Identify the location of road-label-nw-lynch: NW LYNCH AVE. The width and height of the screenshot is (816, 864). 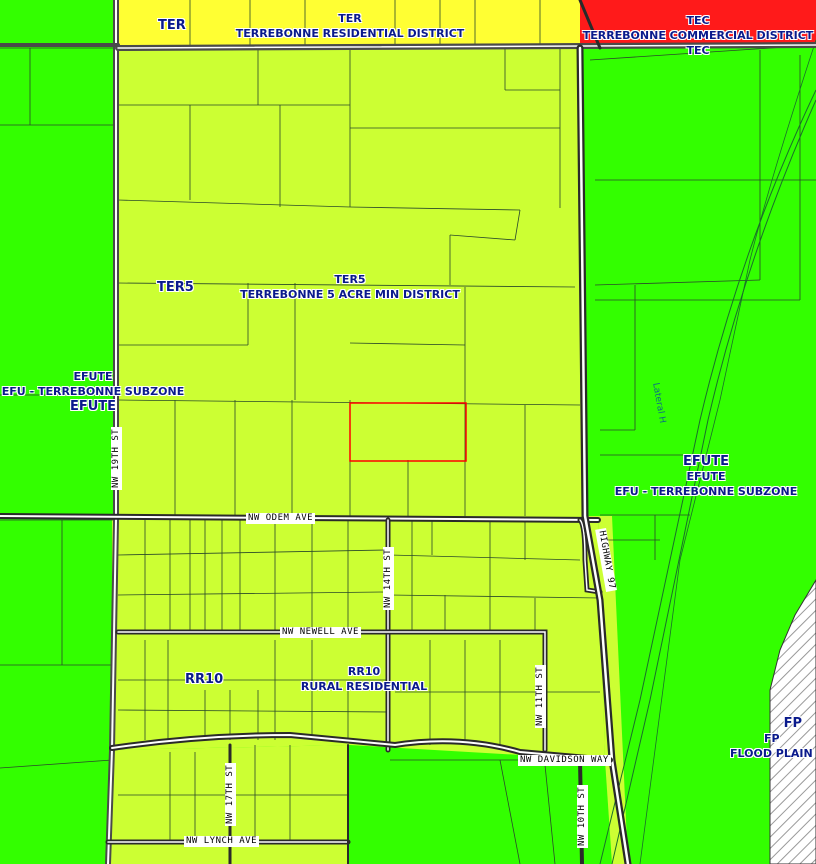
(222, 841).